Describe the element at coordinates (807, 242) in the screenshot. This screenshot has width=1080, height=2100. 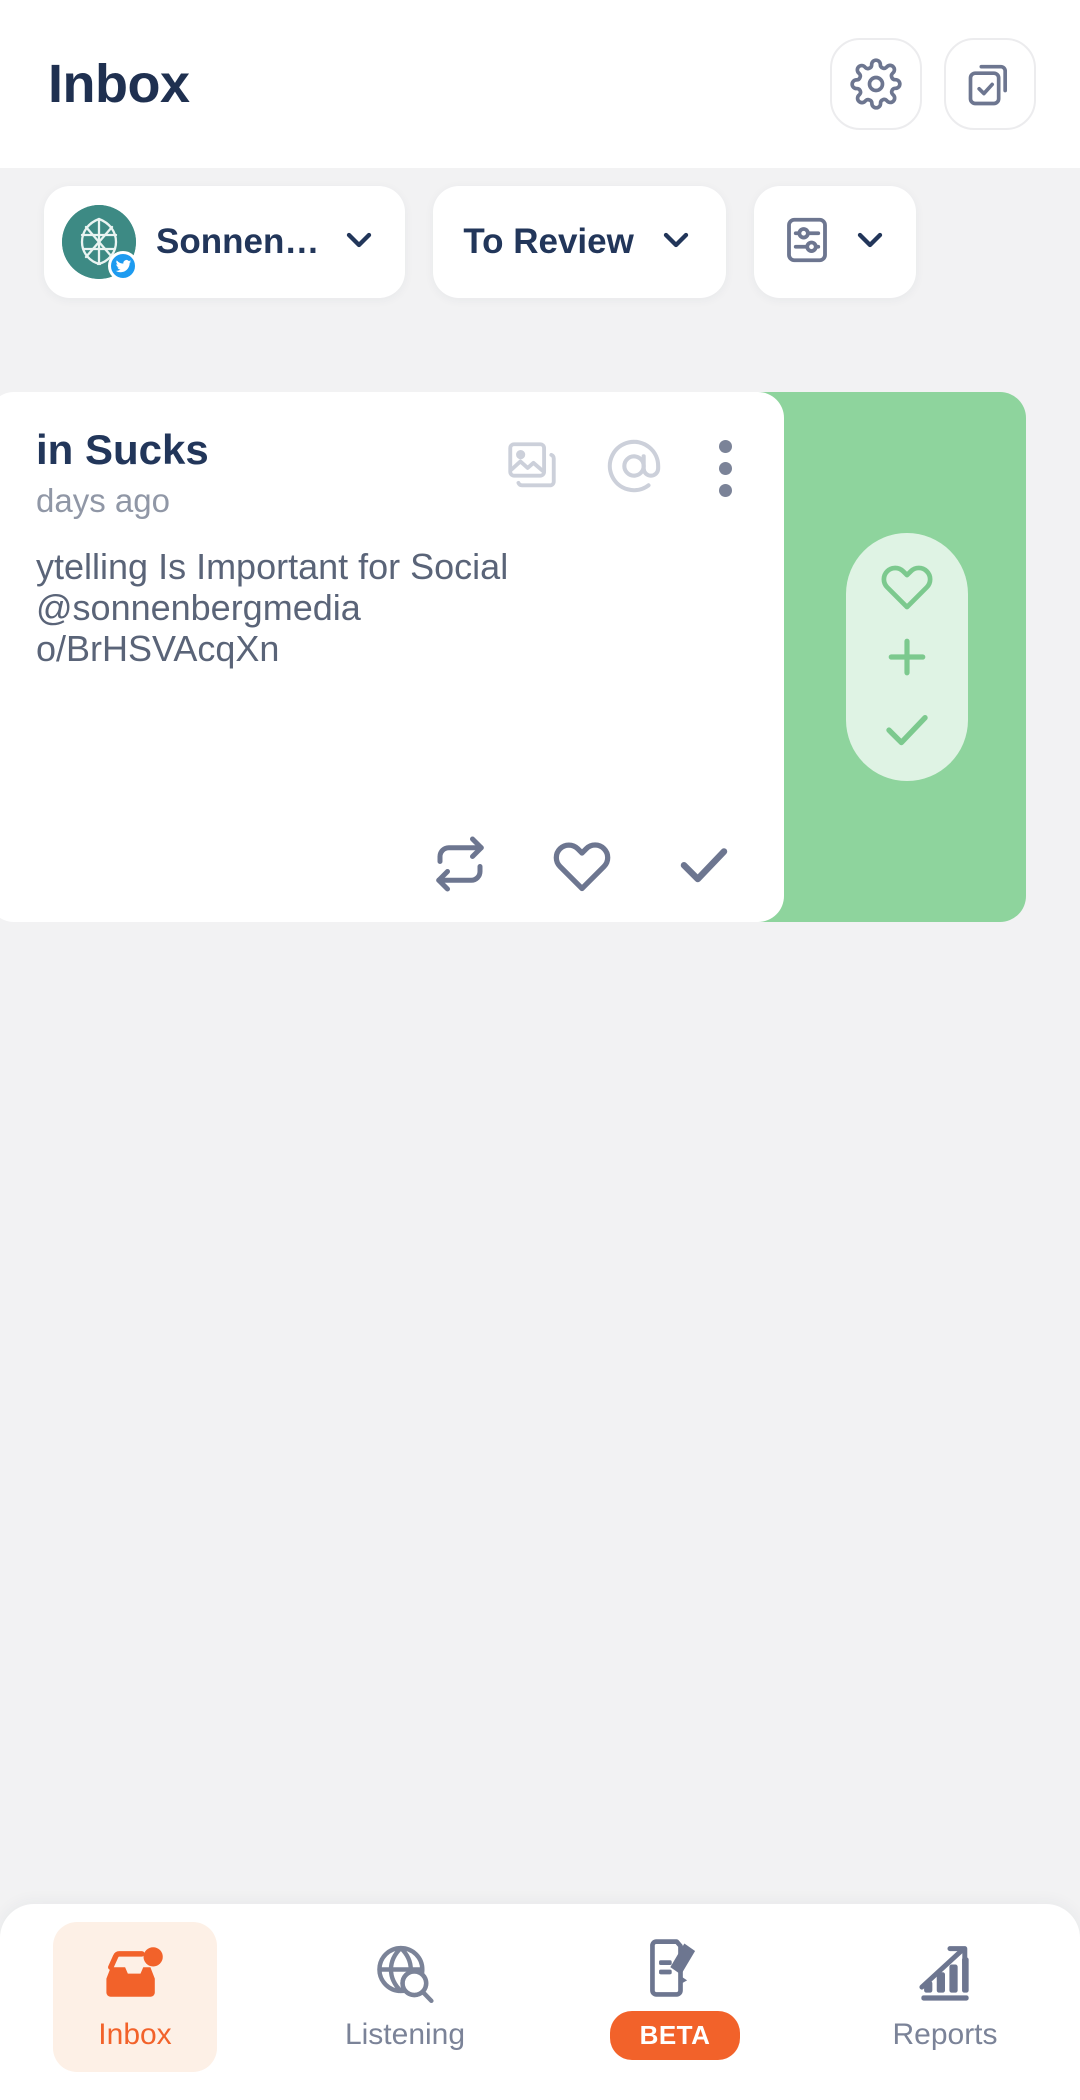
I see `sliders-filter-icon` at that location.